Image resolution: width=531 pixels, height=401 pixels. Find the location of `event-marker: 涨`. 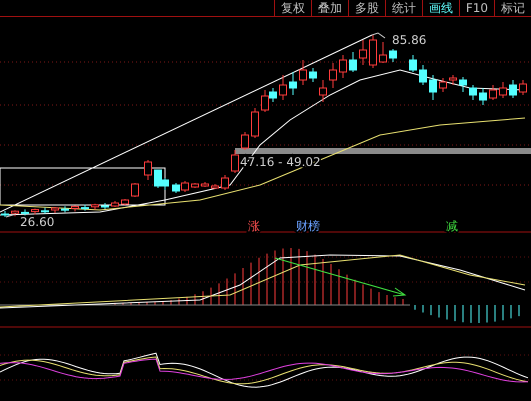

event-marker: 涨 is located at coordinates (254, 226).